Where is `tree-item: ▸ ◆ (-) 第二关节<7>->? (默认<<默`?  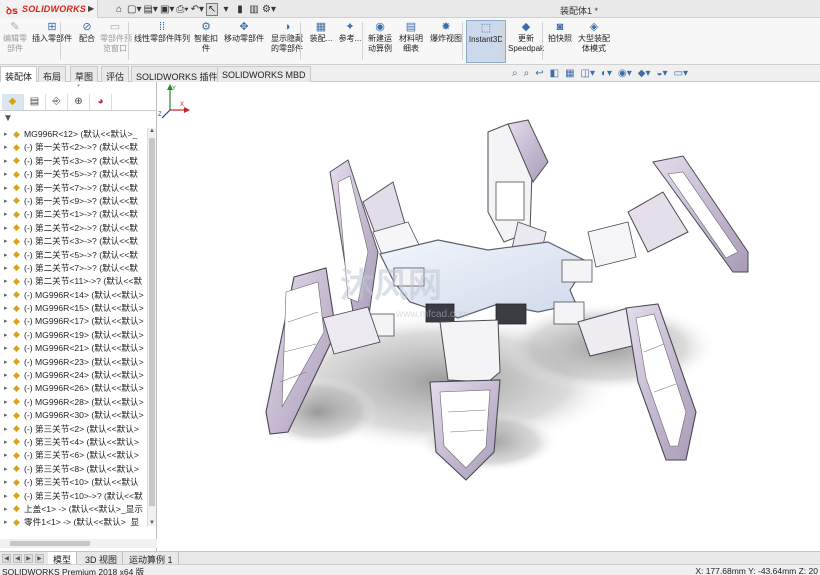 tree-item: ▸ ◆ (-) 第二关节<7>->? (默认<<默 is located at coordinates (73, 268).